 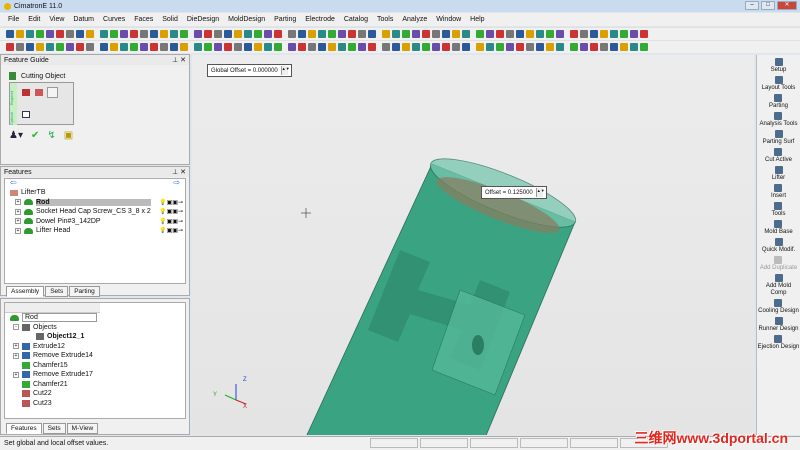 I want to click on tree-item: Cut23, so click(x=95, y=404).